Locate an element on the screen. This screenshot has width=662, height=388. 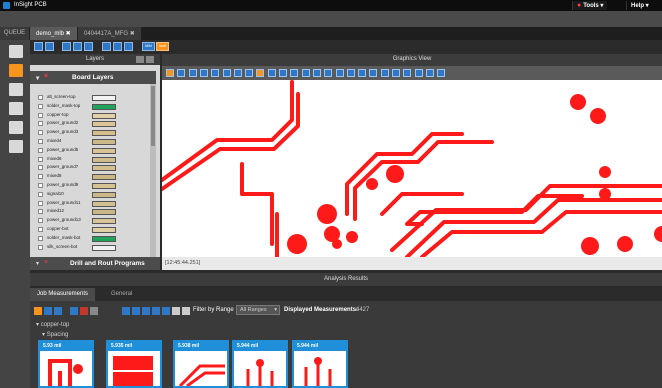
measure-icon is located at coordinates (237, 73).